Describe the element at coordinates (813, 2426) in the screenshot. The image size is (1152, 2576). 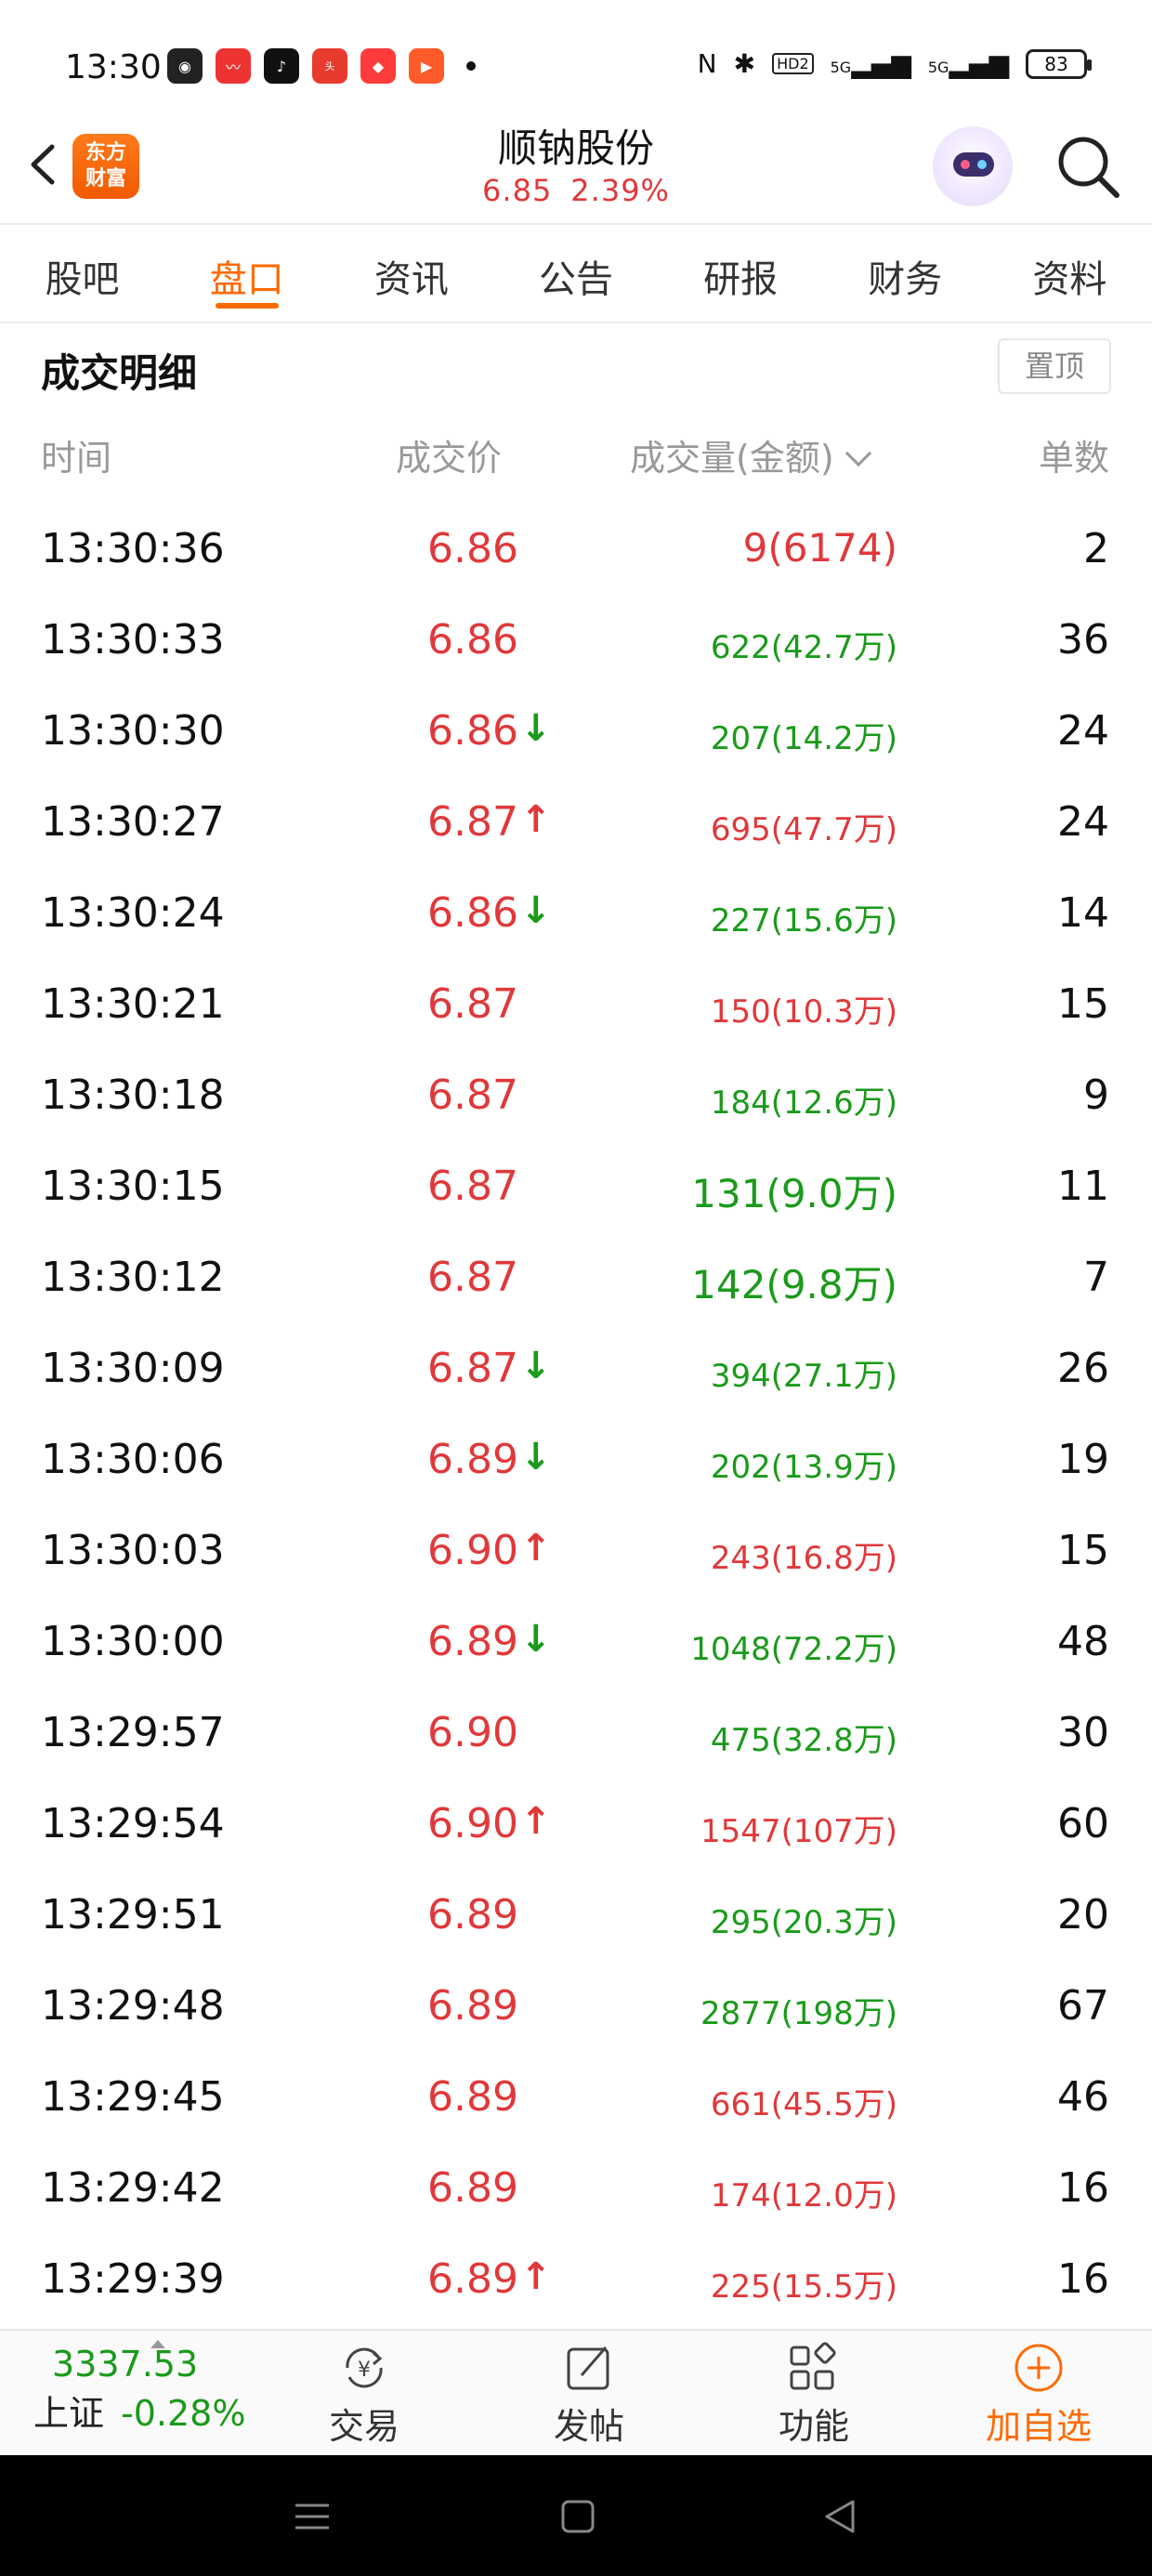
I see `functions-label: 功能` at that location.